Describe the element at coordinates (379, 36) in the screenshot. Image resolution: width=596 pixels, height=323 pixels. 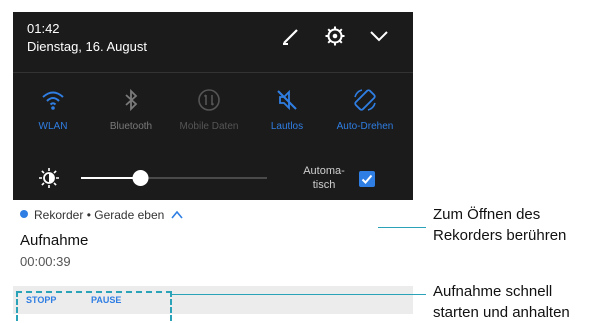
I see `chevron-down-icon` at that location.